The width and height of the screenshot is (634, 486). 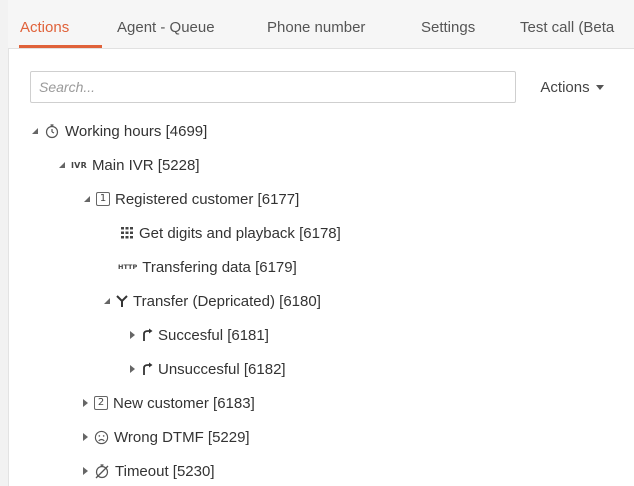 I want to click on tree-node-label: Transfering data [6179], so click(x=219, y=267).